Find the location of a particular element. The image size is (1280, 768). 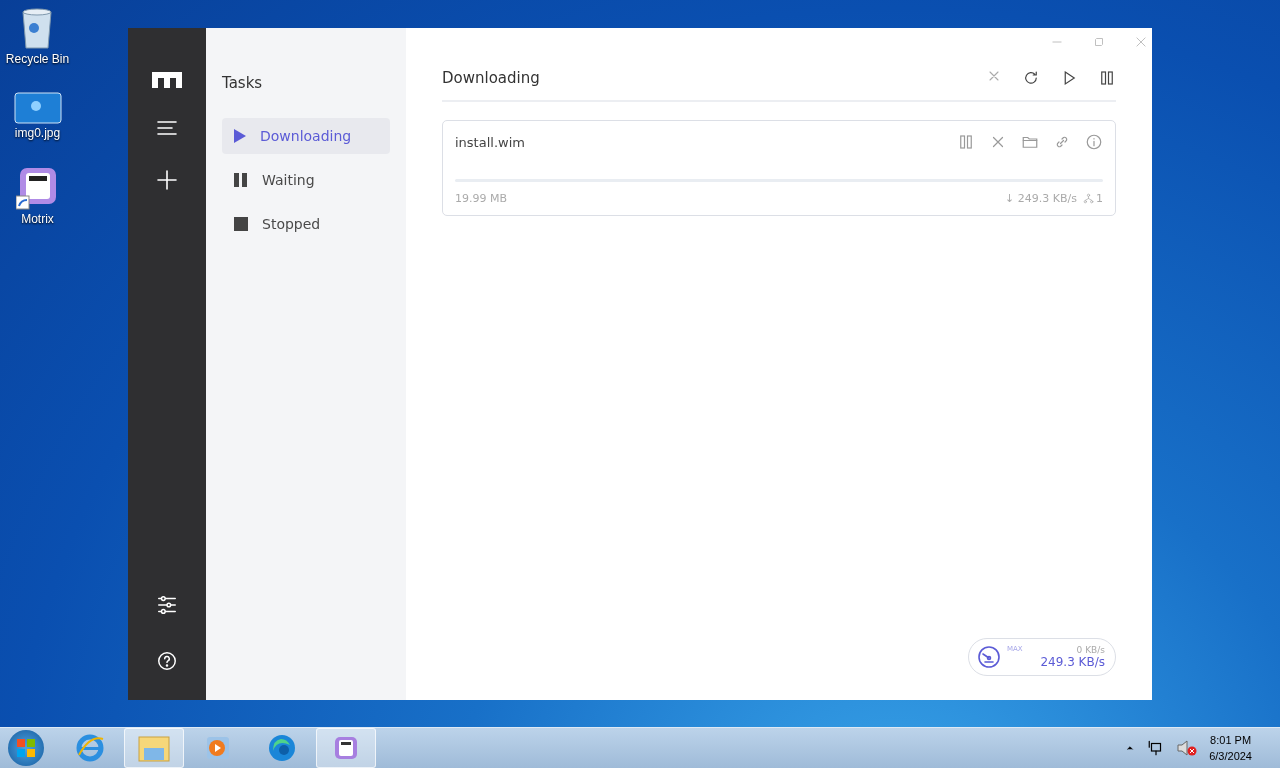

taskbar-button is located at coordinates (154, 748).